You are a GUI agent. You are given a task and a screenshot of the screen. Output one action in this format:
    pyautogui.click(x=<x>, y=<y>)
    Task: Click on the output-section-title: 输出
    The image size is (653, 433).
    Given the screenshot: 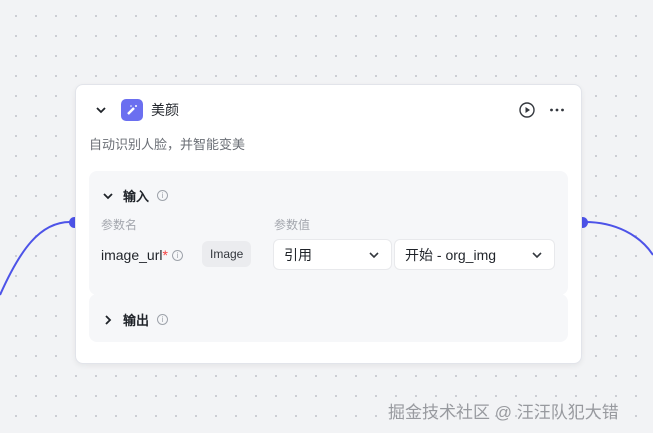 What is the action you would take?
    pyautogui.click(x=136, y=320)
    